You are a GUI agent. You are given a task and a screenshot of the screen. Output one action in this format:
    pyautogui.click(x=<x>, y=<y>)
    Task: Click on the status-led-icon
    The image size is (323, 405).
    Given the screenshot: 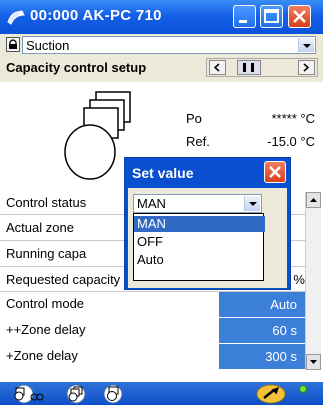 What is the action you would take?
    pyautogui.click(x=303, y=389)
    